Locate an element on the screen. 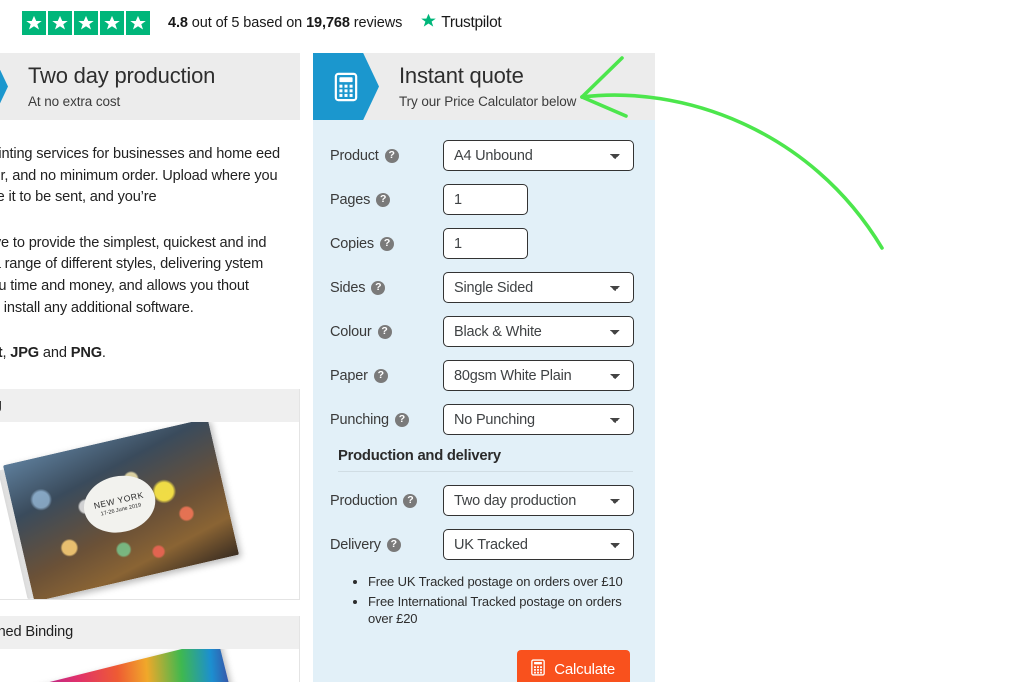 The image size is (1017, 682). list-item: printing NEW YORK 17-26 June 2019 is located at coordinates (150, 494).